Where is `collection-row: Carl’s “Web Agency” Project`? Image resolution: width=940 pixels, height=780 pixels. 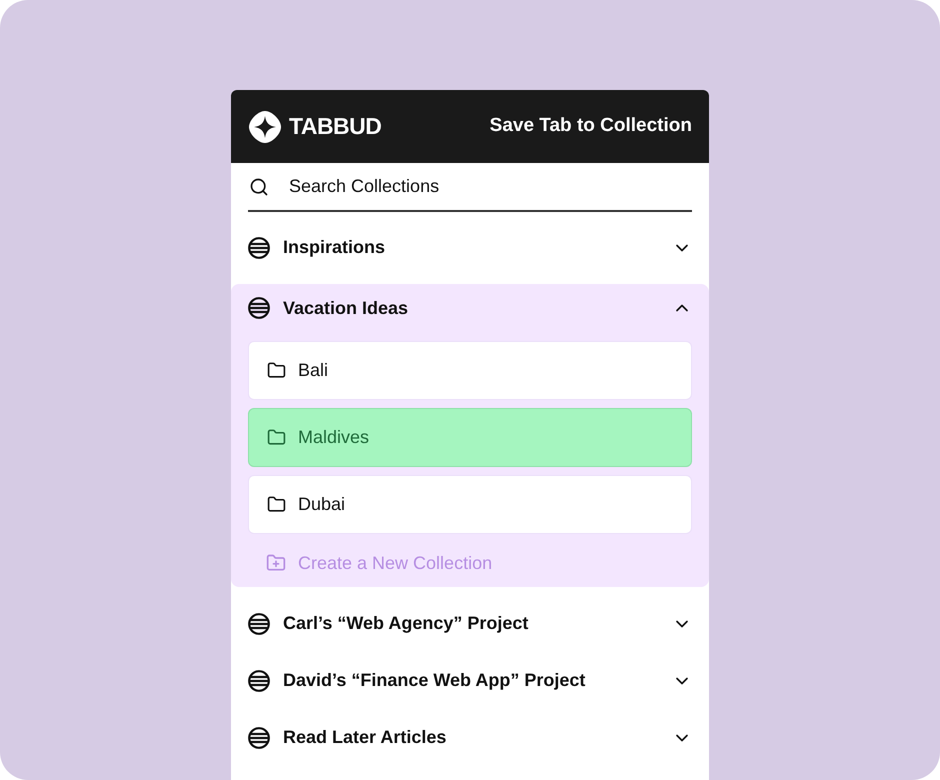 collection-row: Carl’s “Web Agency” Project is located at coordinates (470, 623).